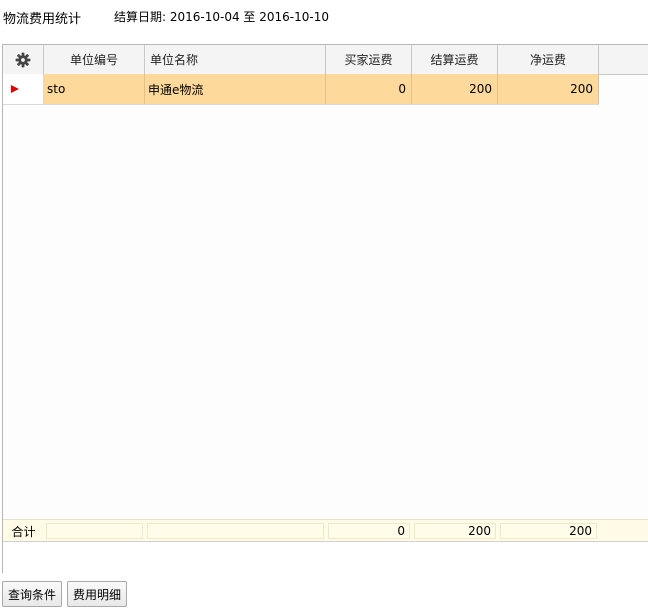 Image resolution: width=648 pixels, height=613 pixels. Describe the element at coordinates (455, 59) in the screenshot. I see `column-header-settlement-freight: 结算运费` at that location.